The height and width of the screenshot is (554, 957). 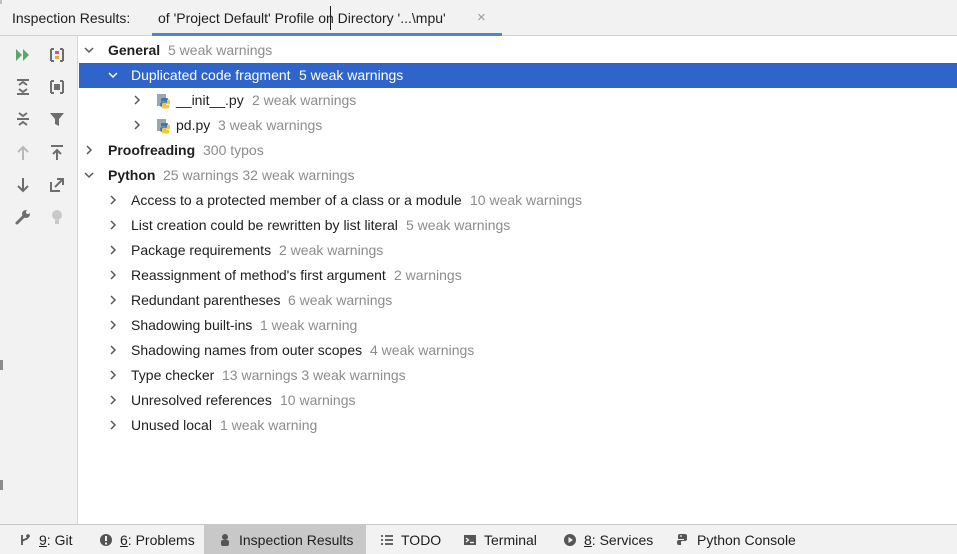 What do you see at coordinates (518, 125) in the screenshot?
I see `tree-row: pd.py 3 weak warnings` at bounding box center [518, 125].